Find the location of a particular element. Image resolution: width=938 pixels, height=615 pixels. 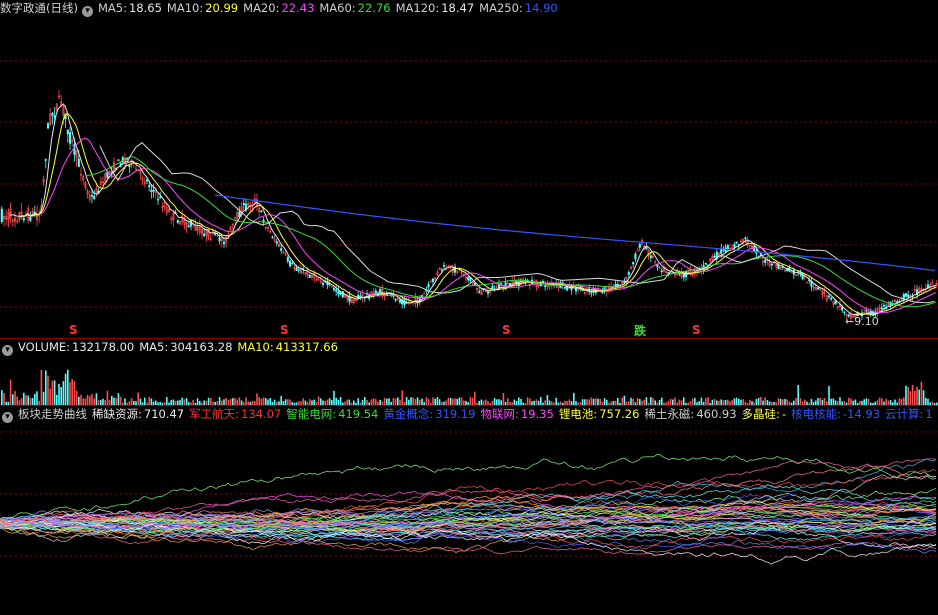

ma-indicator-label: MA120: is located at coordinates (417, 8).